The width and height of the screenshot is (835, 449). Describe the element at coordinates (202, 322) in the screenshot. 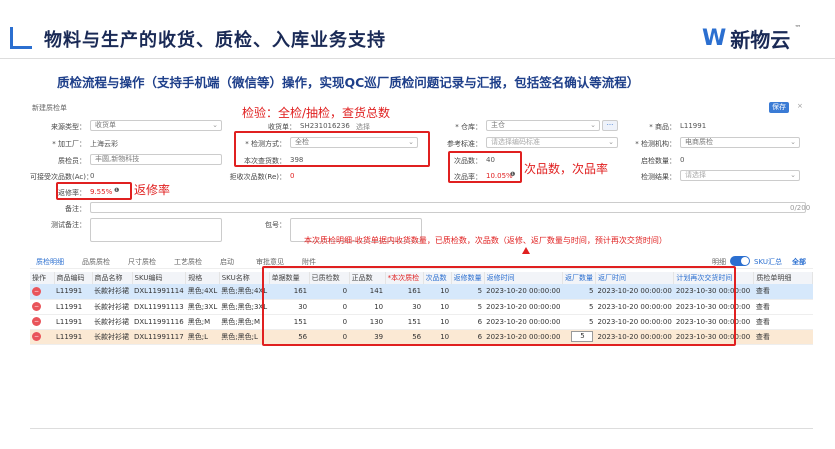

I see `cell-spec: 黑色;M` at that location.